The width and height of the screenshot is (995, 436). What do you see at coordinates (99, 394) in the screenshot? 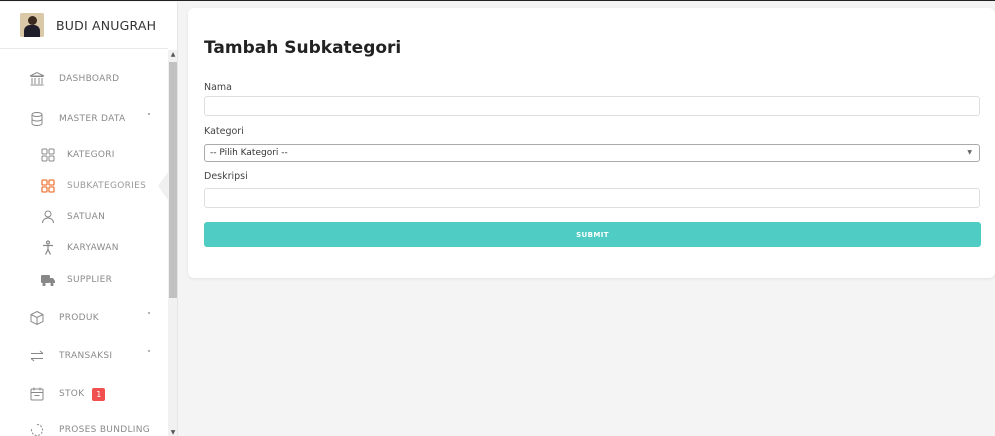
I see `notification-badge: 1` at bounding box center [99, 394].